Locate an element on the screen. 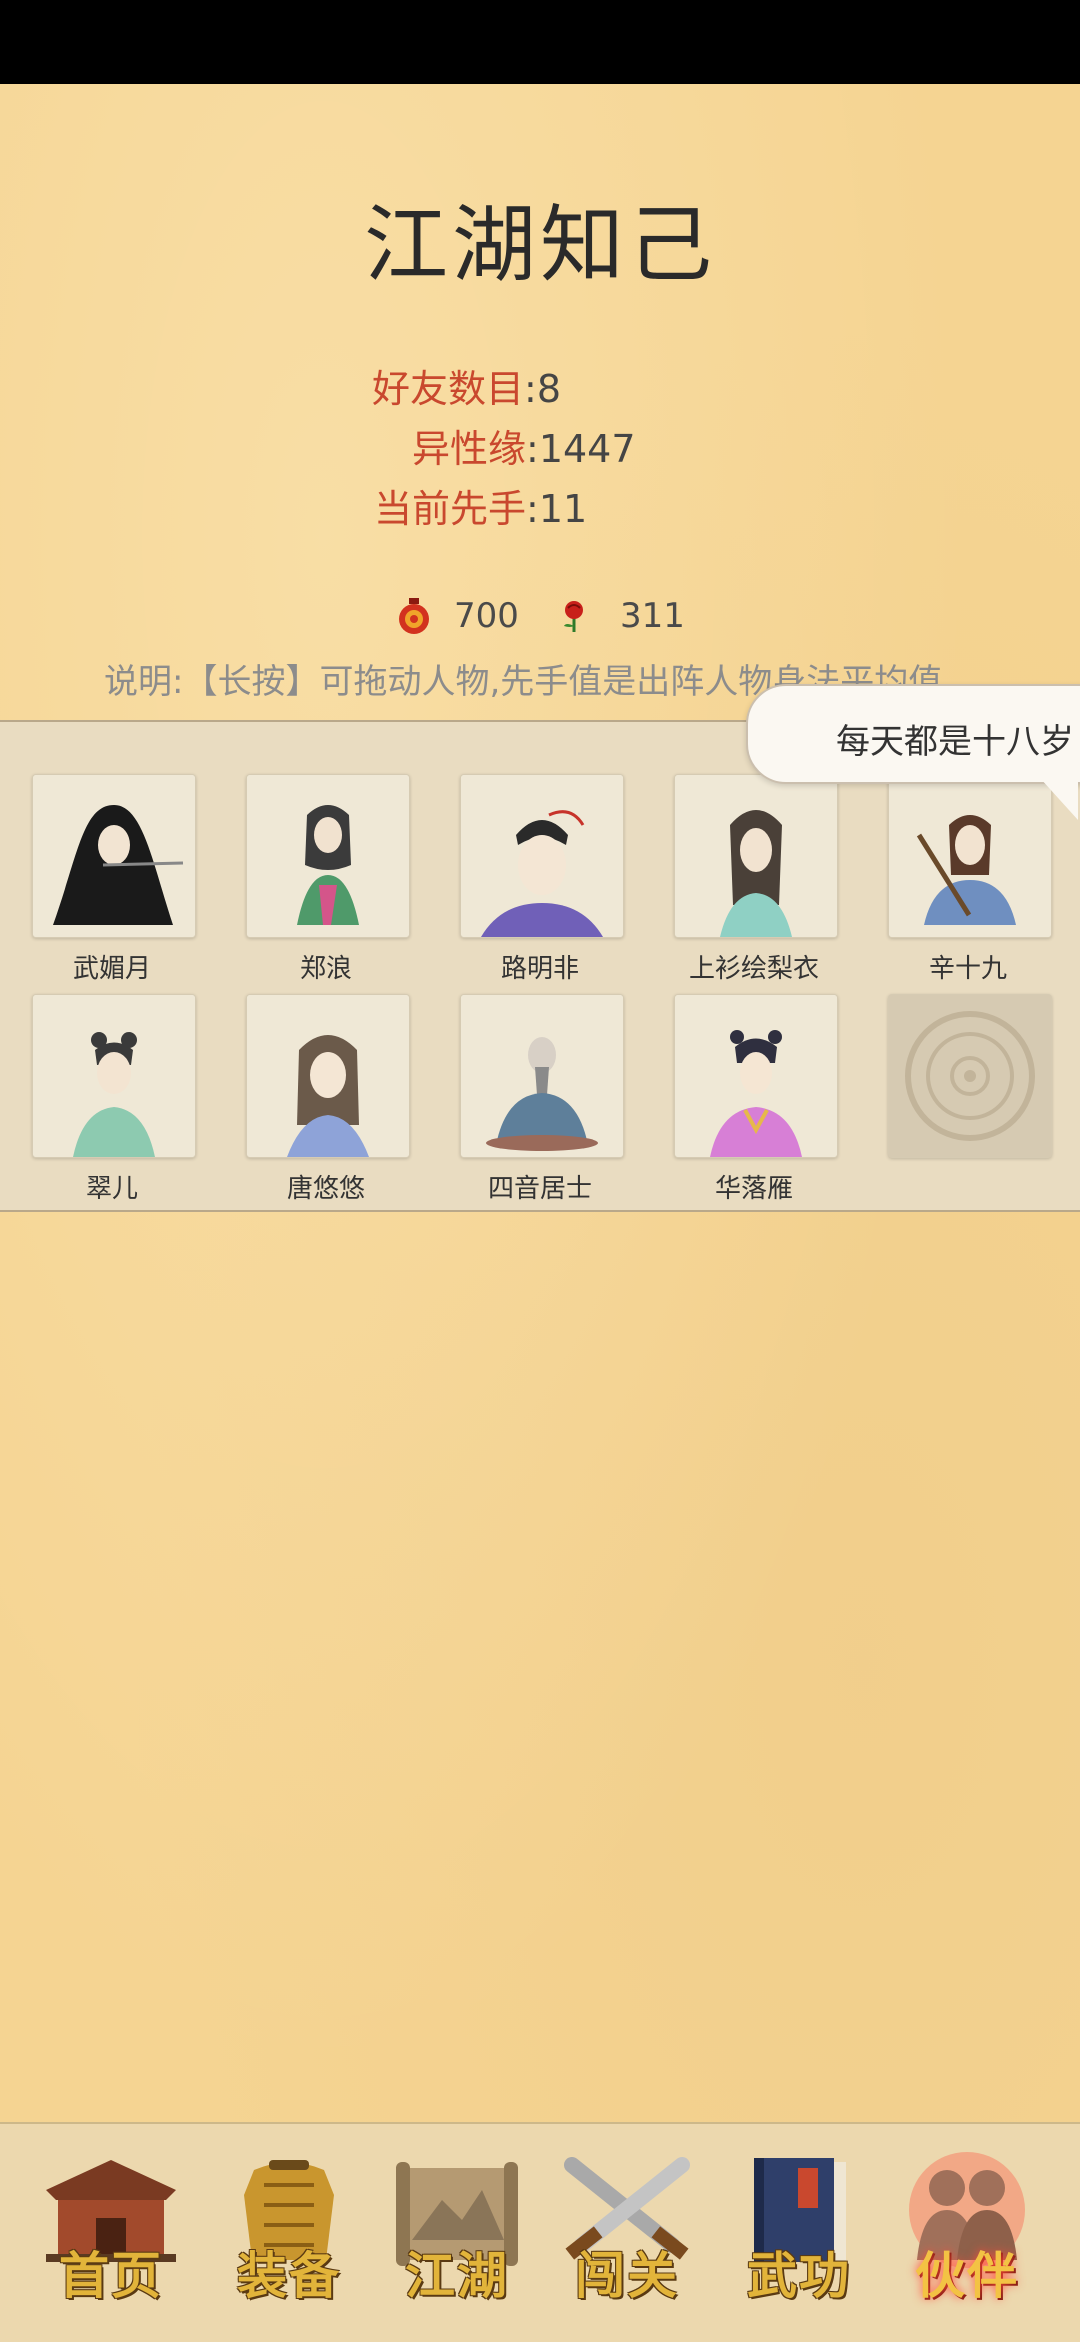  speech-bubble: 每天都是十八岁 is located at coordinates (913, 734).